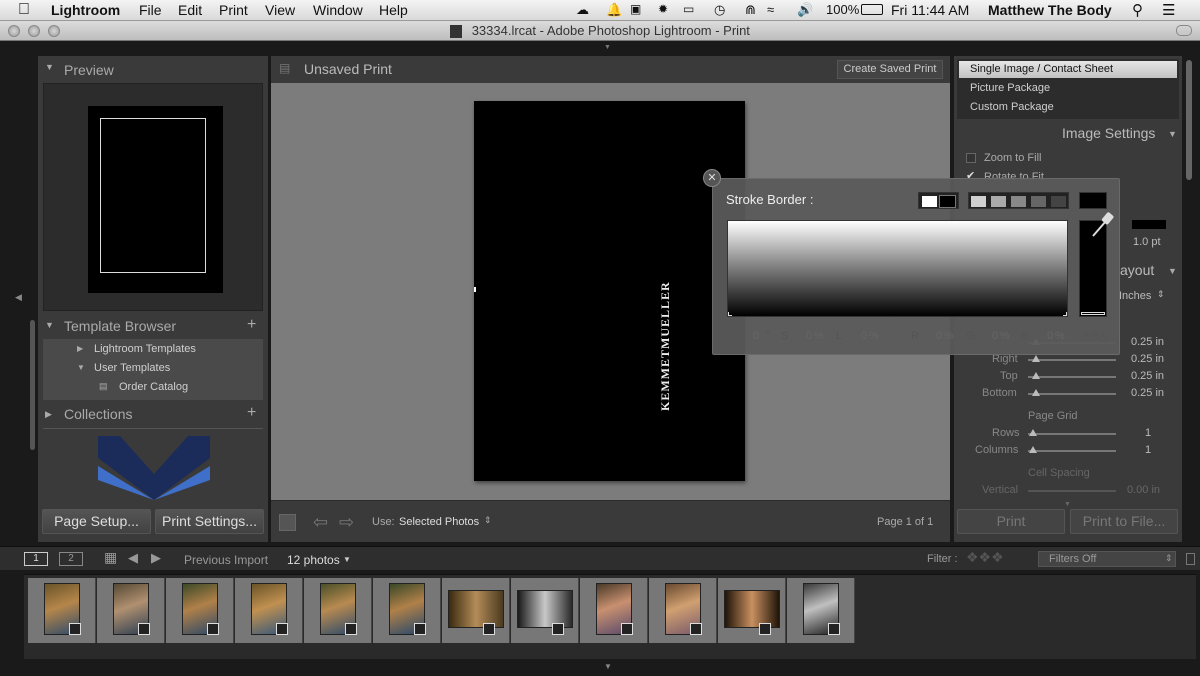  Describe the element at coordinates (730, 314) in the screenshot. I see `color-picker-marker` at that location.